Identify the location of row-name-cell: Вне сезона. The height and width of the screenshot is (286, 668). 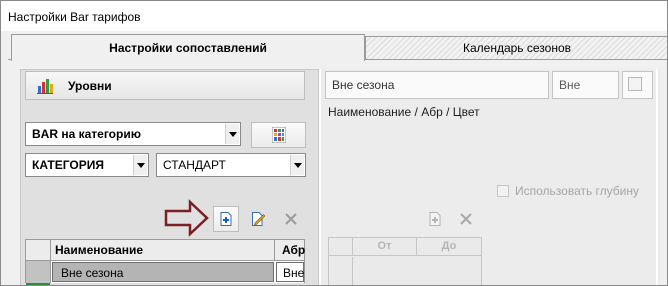
(163, 272).